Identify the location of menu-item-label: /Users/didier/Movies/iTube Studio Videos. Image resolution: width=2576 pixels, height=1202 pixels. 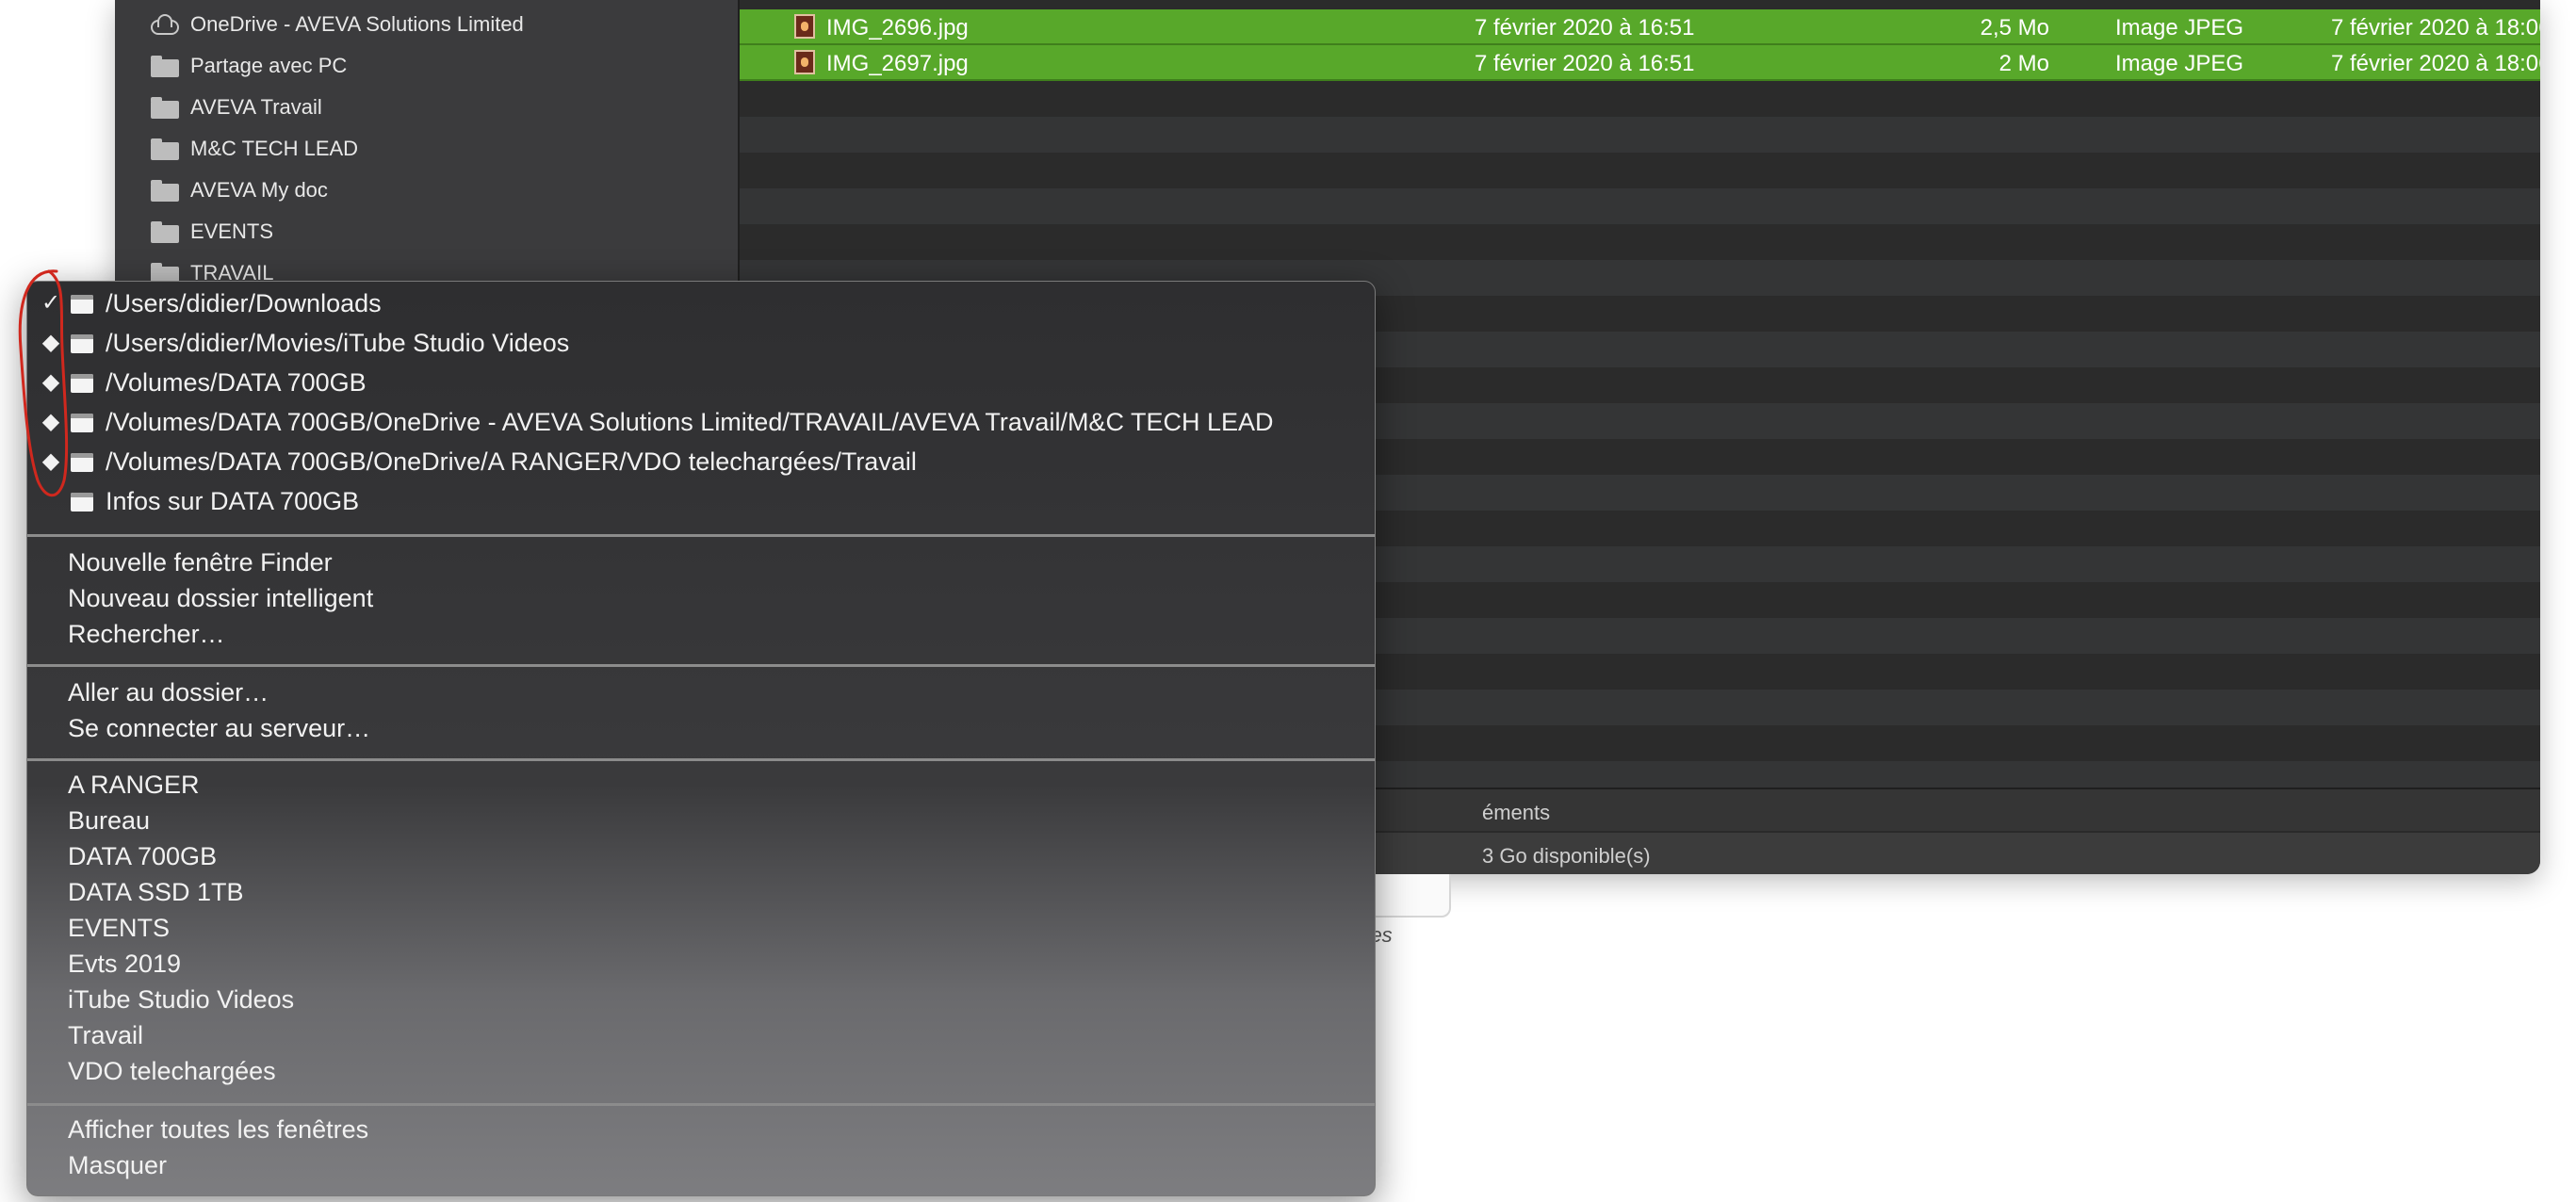
(338, 343).